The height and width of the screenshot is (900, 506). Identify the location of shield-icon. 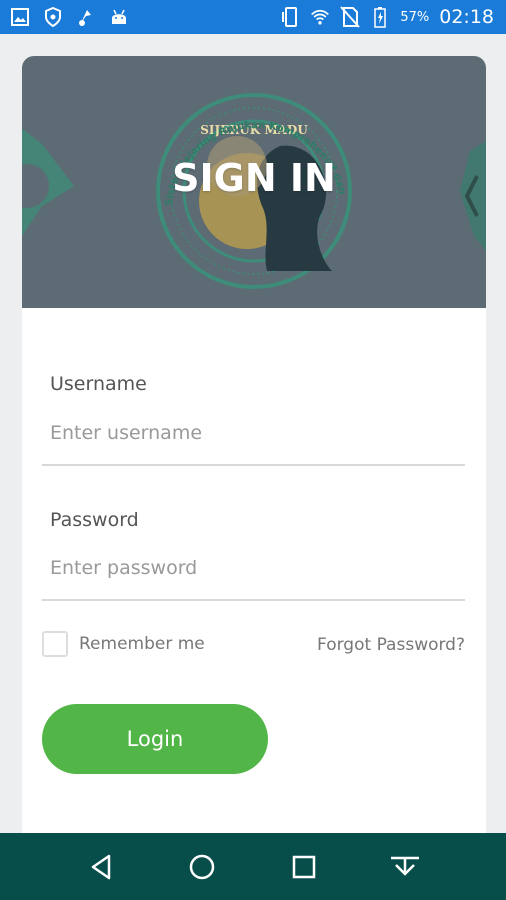
(53, 17).